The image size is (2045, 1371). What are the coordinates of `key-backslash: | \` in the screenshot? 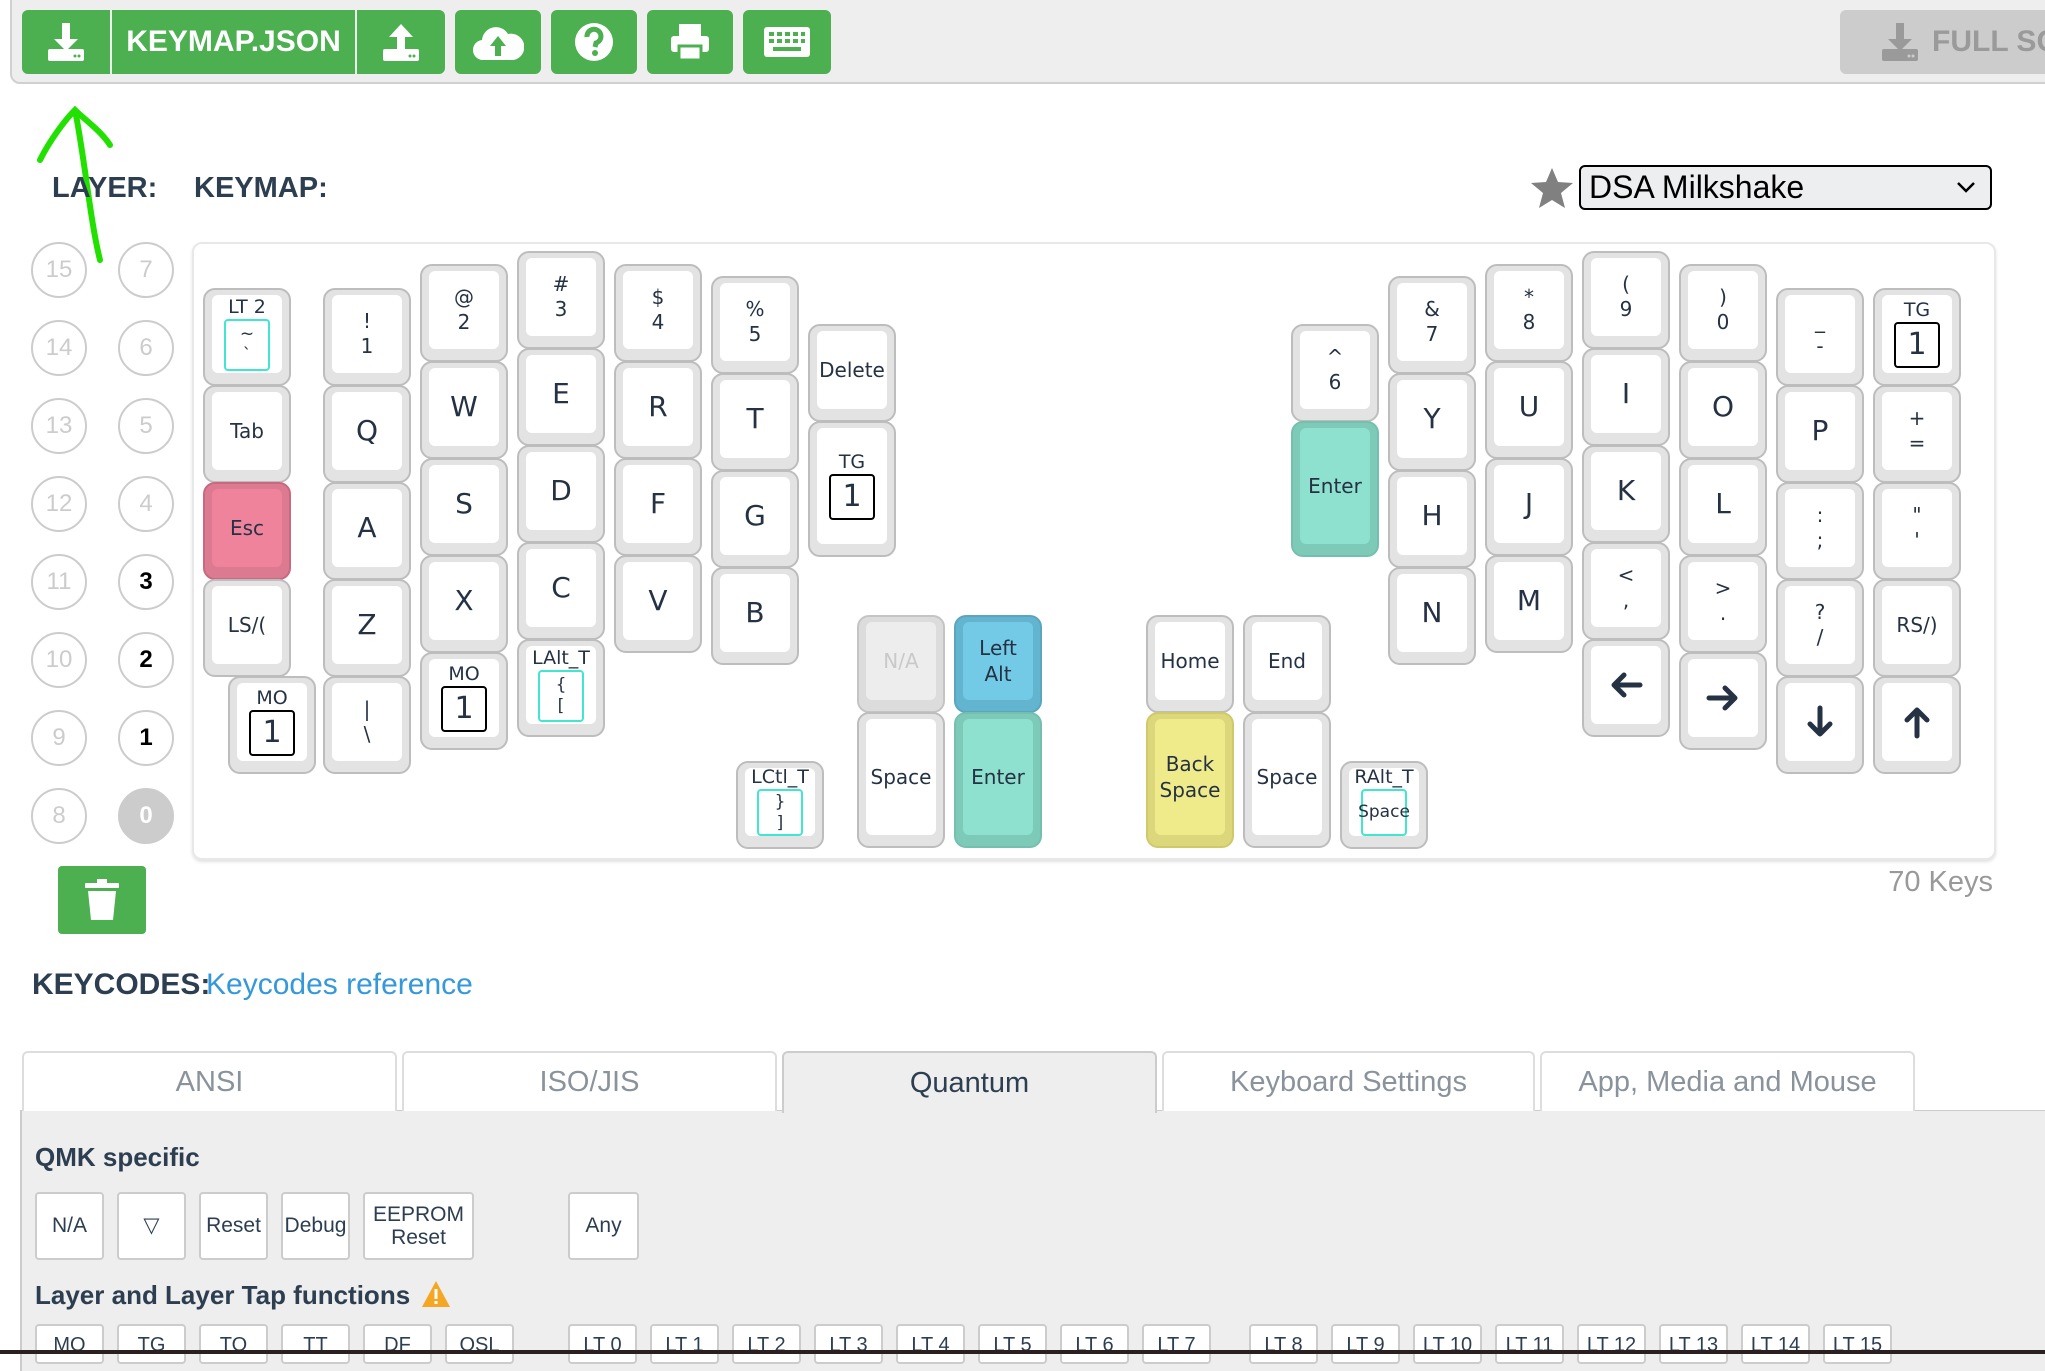 It's located at (367, 725).